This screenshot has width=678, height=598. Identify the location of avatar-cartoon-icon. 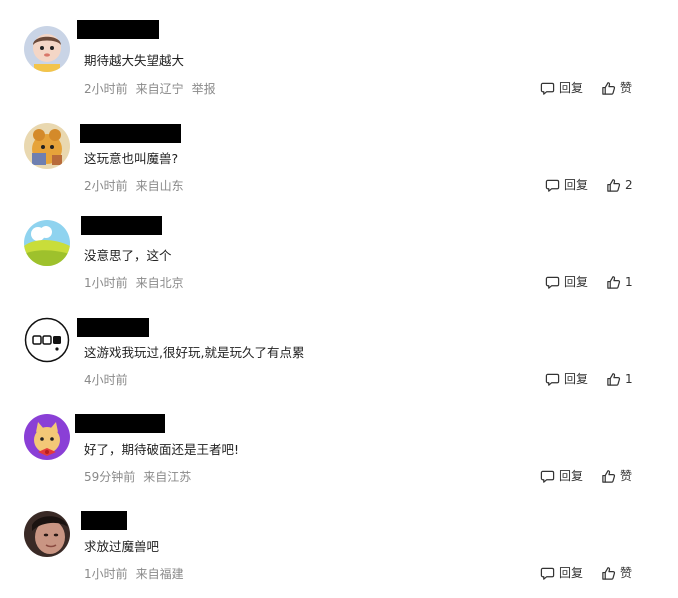
(47, 146).